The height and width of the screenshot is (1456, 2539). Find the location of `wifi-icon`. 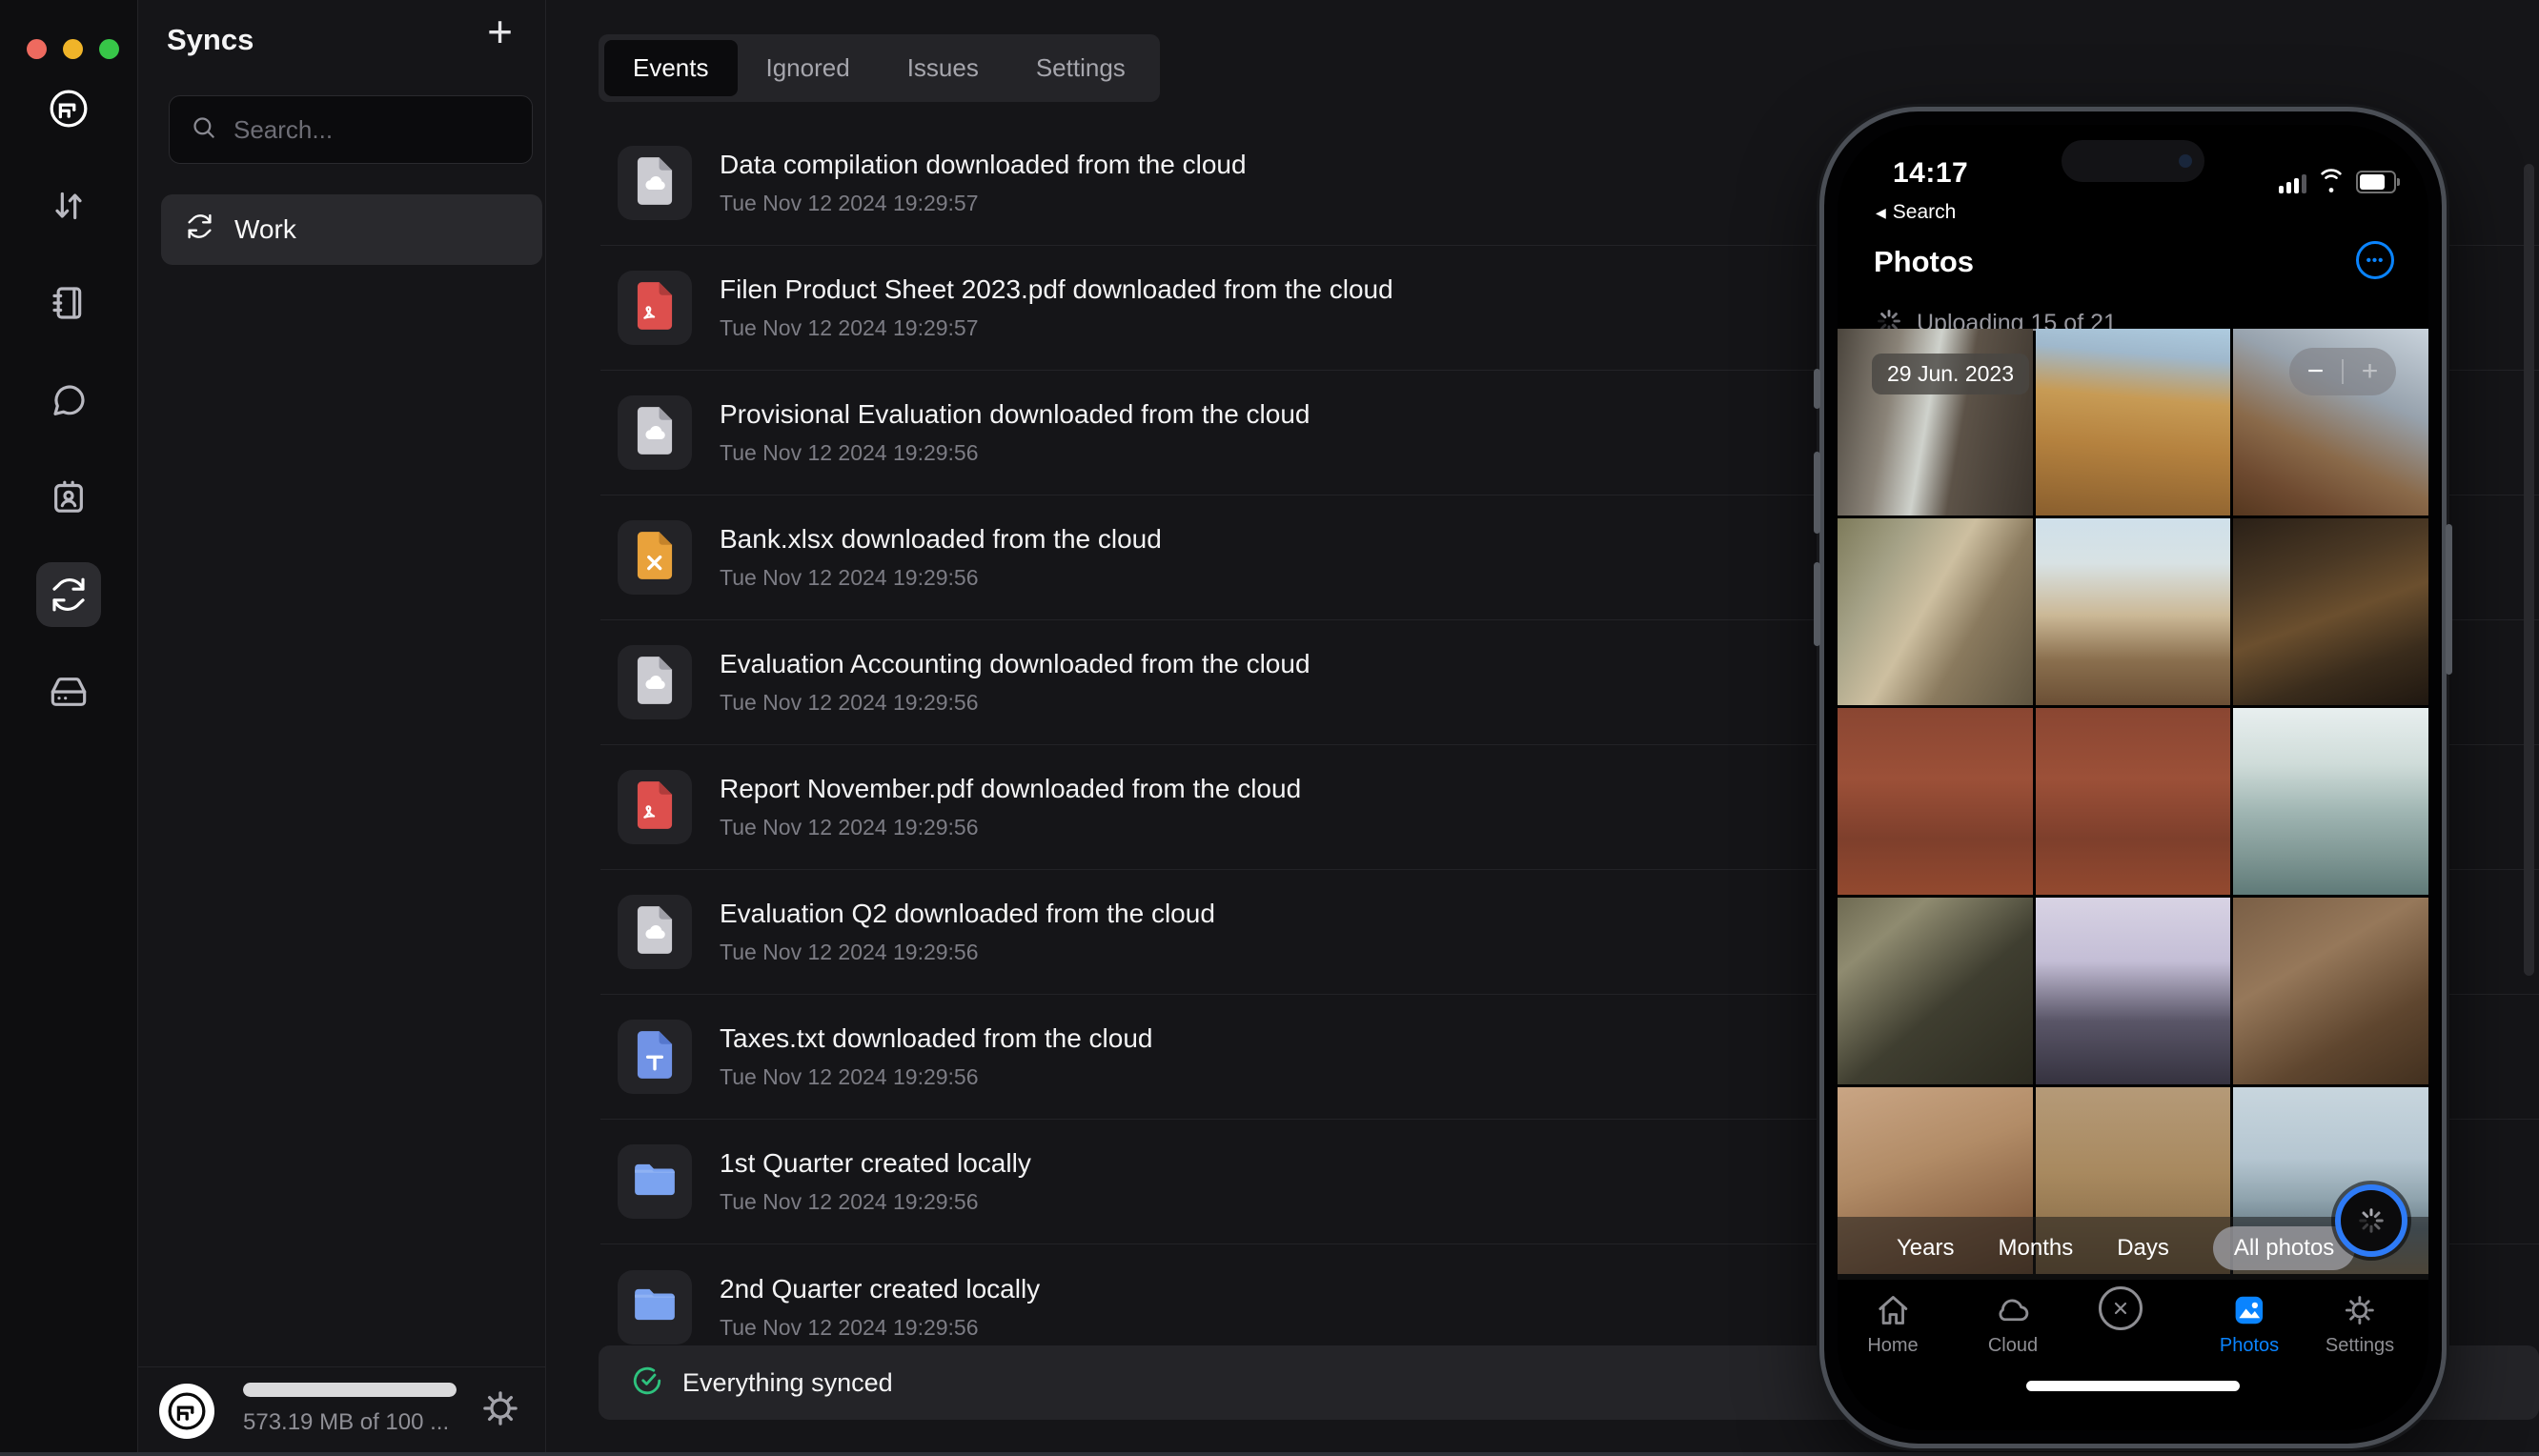

wifi-icon is located at coordinates (2332, 179).